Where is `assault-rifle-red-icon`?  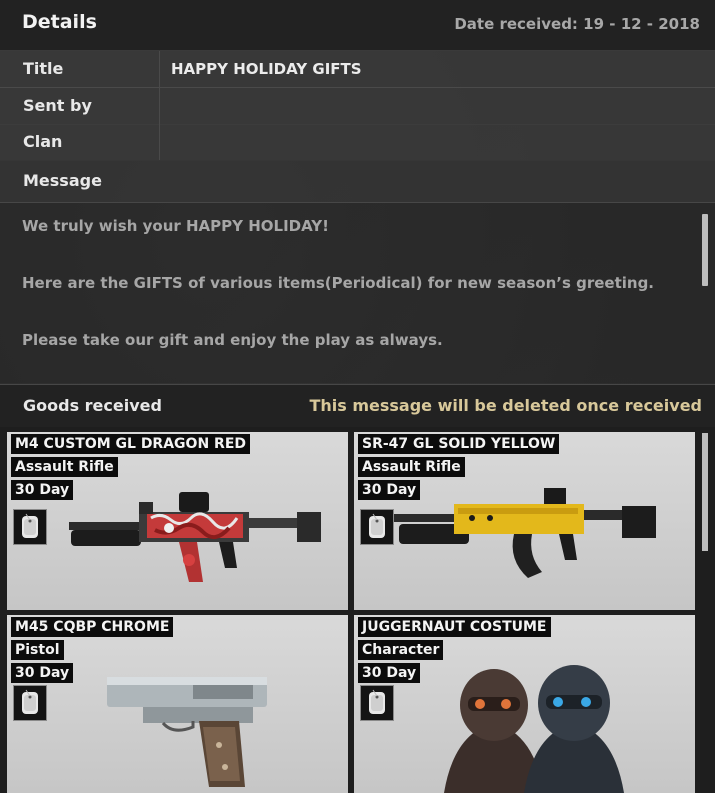
assault-rifle-red-icon is located at coordinates (195, 537).